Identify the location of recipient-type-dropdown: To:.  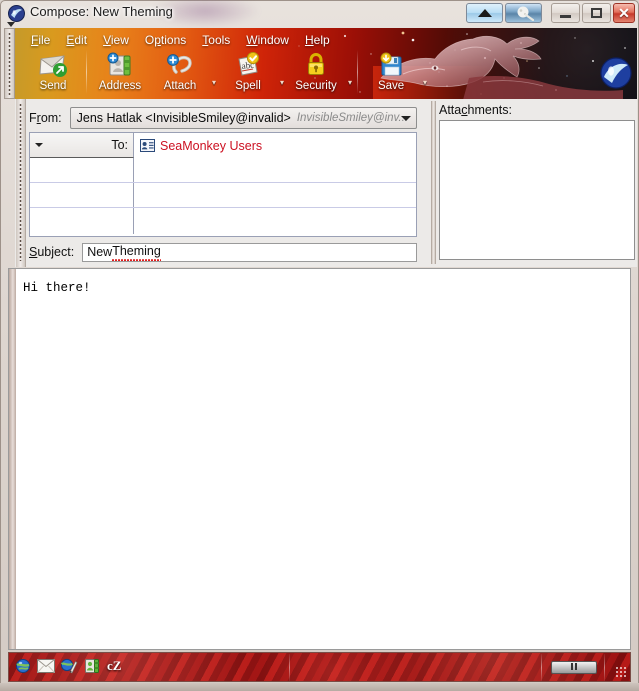
(82, 145).